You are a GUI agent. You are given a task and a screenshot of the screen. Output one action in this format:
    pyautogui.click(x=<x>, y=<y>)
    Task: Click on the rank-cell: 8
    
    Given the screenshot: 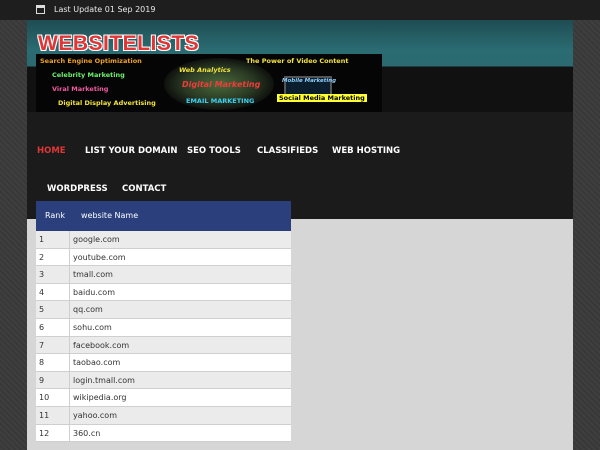 What is the action you would take?
    pyautogui.click(x=53, y=362)
    